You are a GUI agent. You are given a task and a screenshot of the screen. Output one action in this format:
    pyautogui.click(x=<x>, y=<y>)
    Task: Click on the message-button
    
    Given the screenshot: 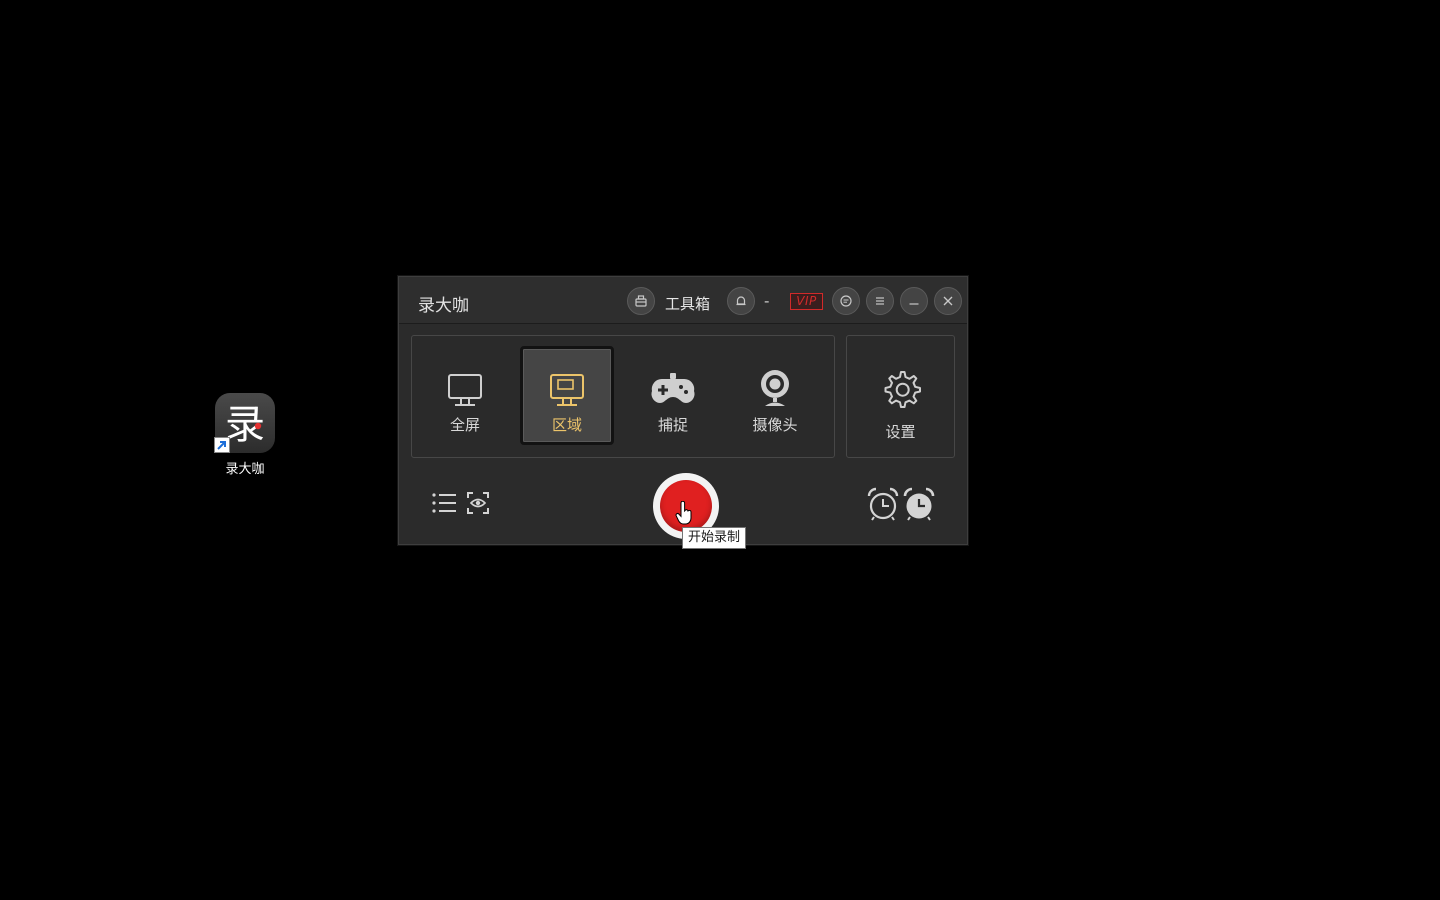 What is the action you would take?
    pyautogui.click(x=846, y=301)
    